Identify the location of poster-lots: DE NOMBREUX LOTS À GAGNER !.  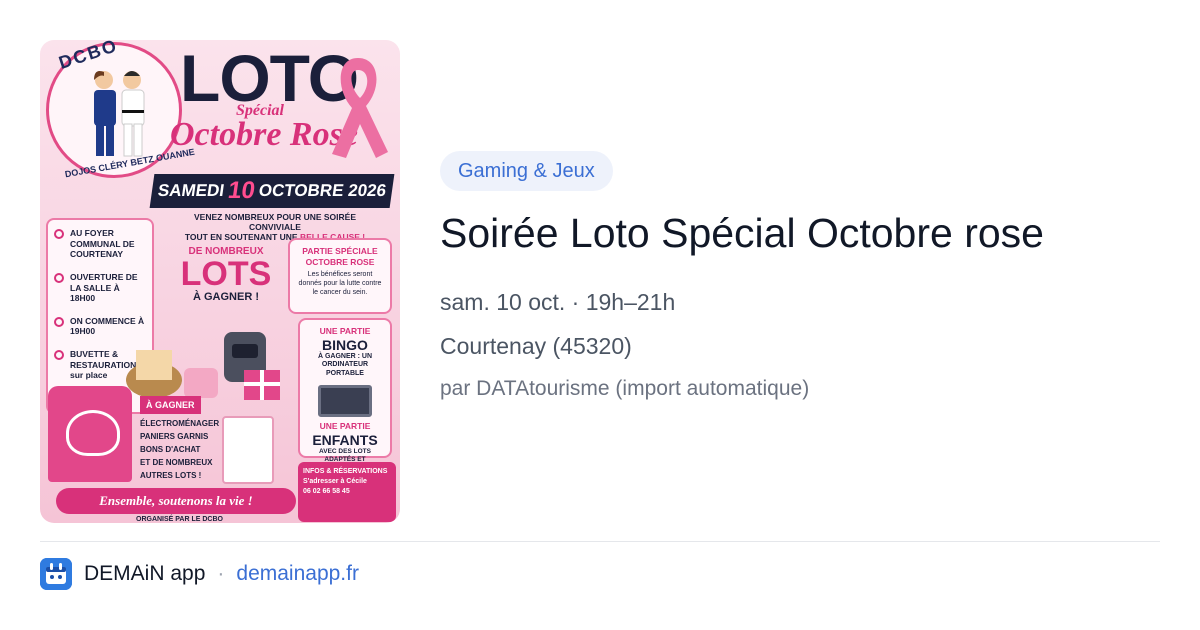
(226, 274).